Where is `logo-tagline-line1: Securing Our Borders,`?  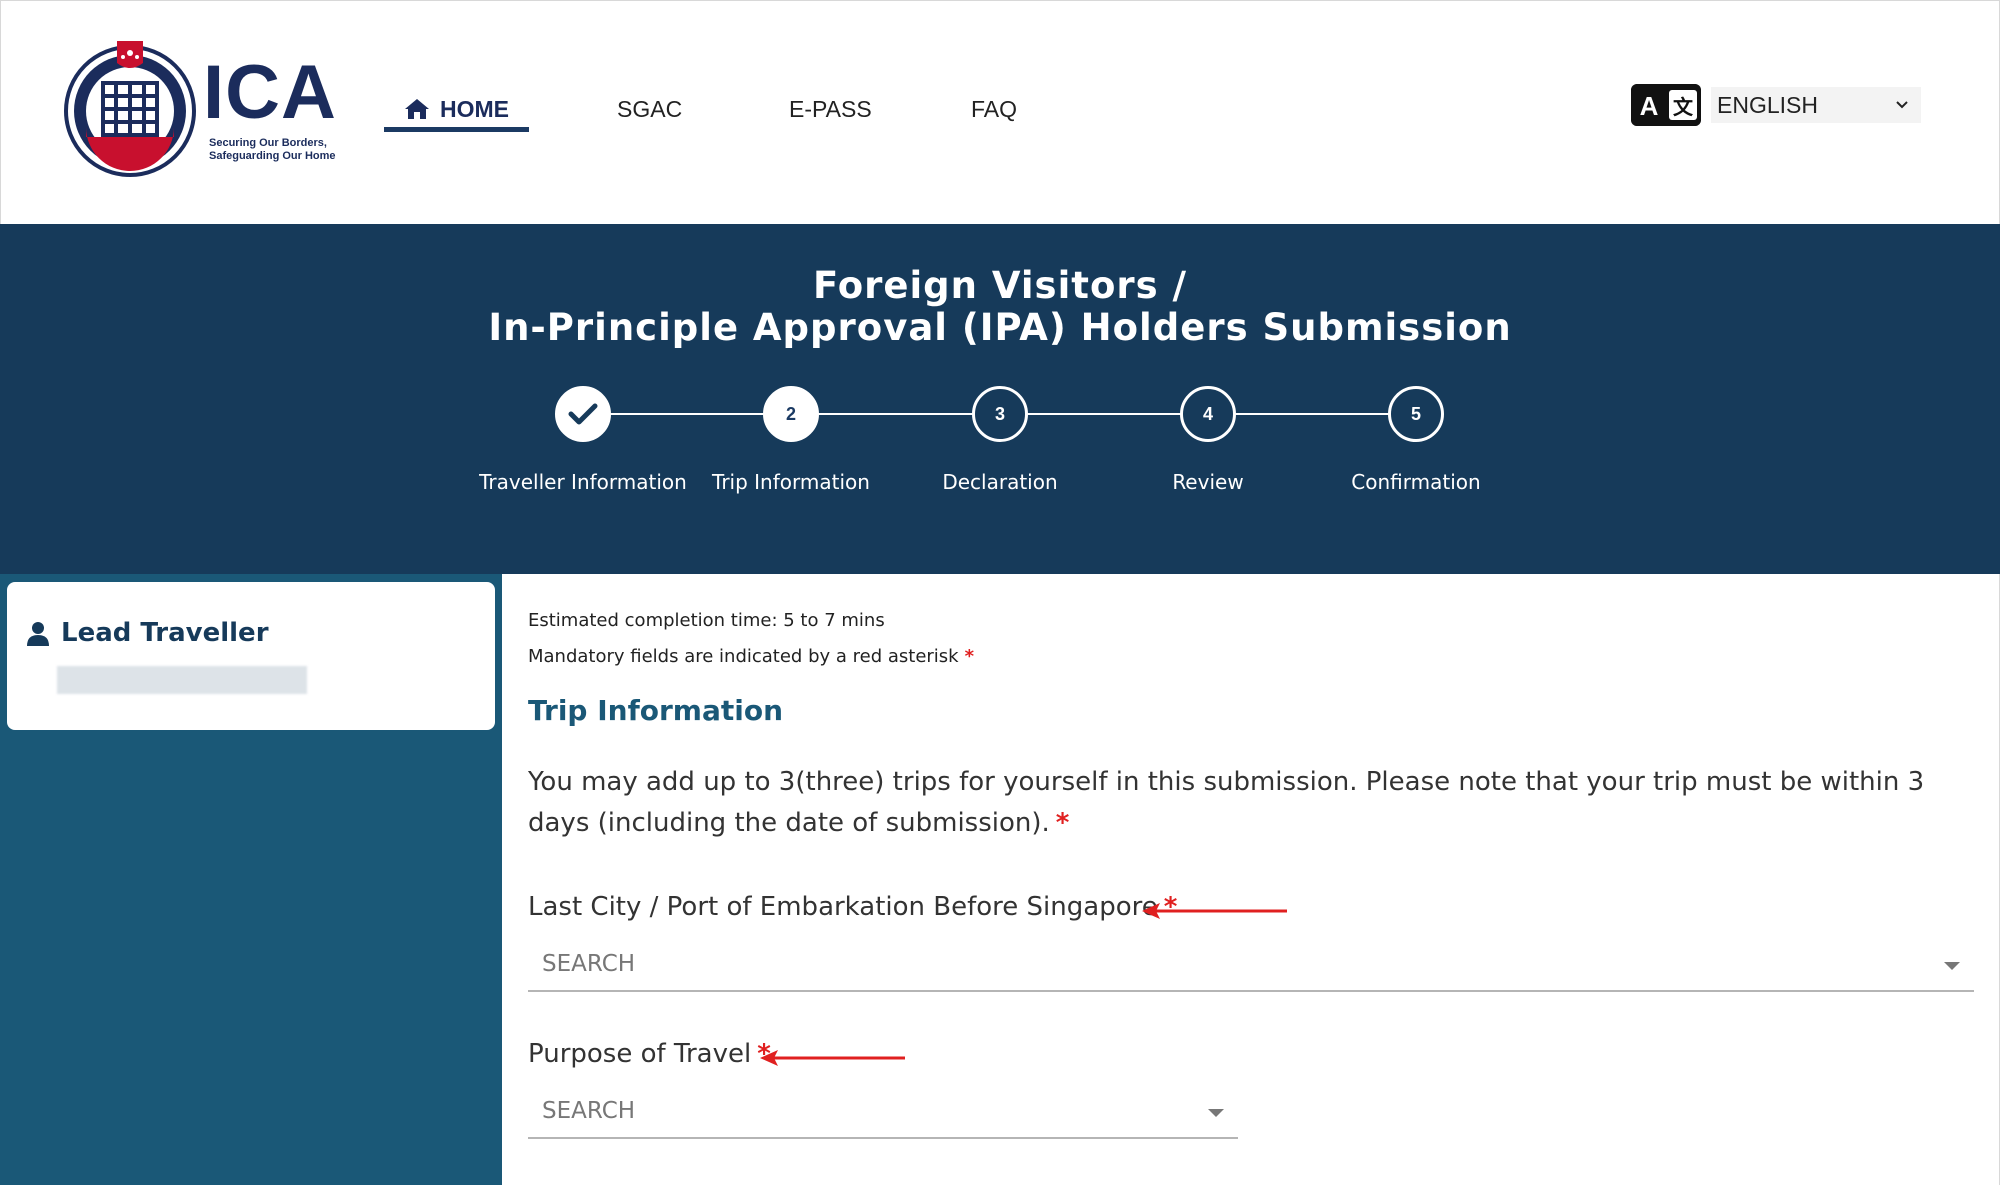 logo-tagline-line1: Securing Our Borders, is located at coordinates (268, 143).